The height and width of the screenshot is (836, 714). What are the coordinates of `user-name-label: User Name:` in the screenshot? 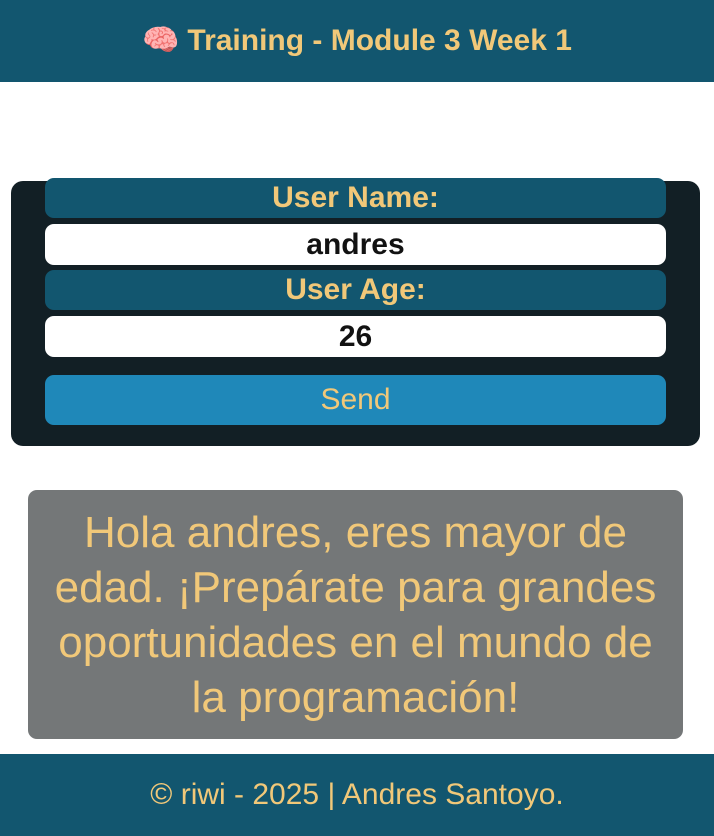 It's located at (355, 198).